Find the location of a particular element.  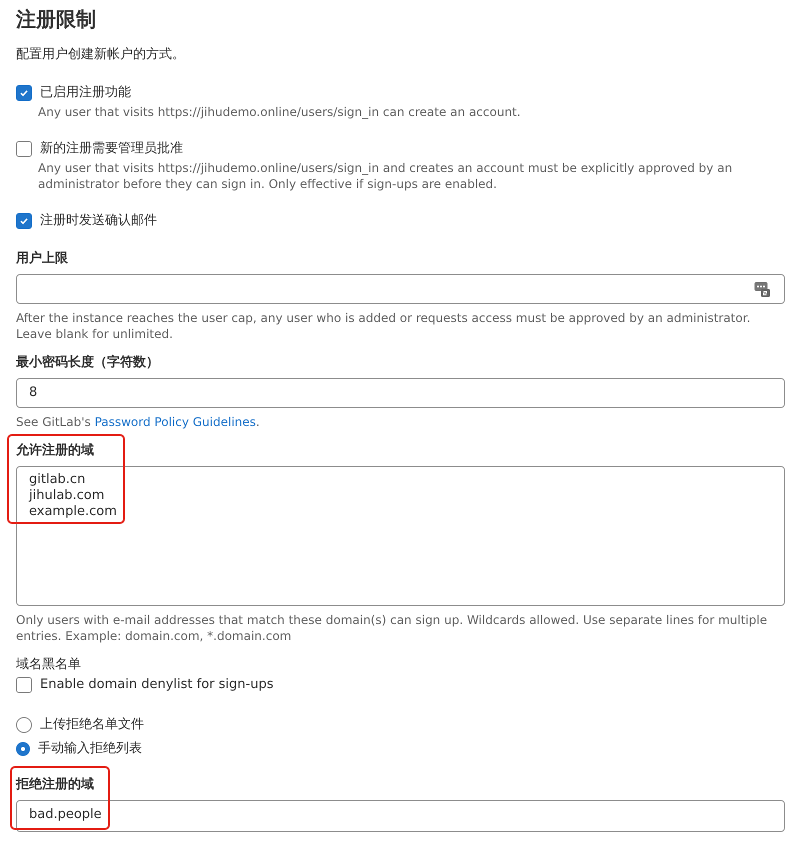

checkbox-label: 已启用注册功能 is located at coordinates (85, 93).